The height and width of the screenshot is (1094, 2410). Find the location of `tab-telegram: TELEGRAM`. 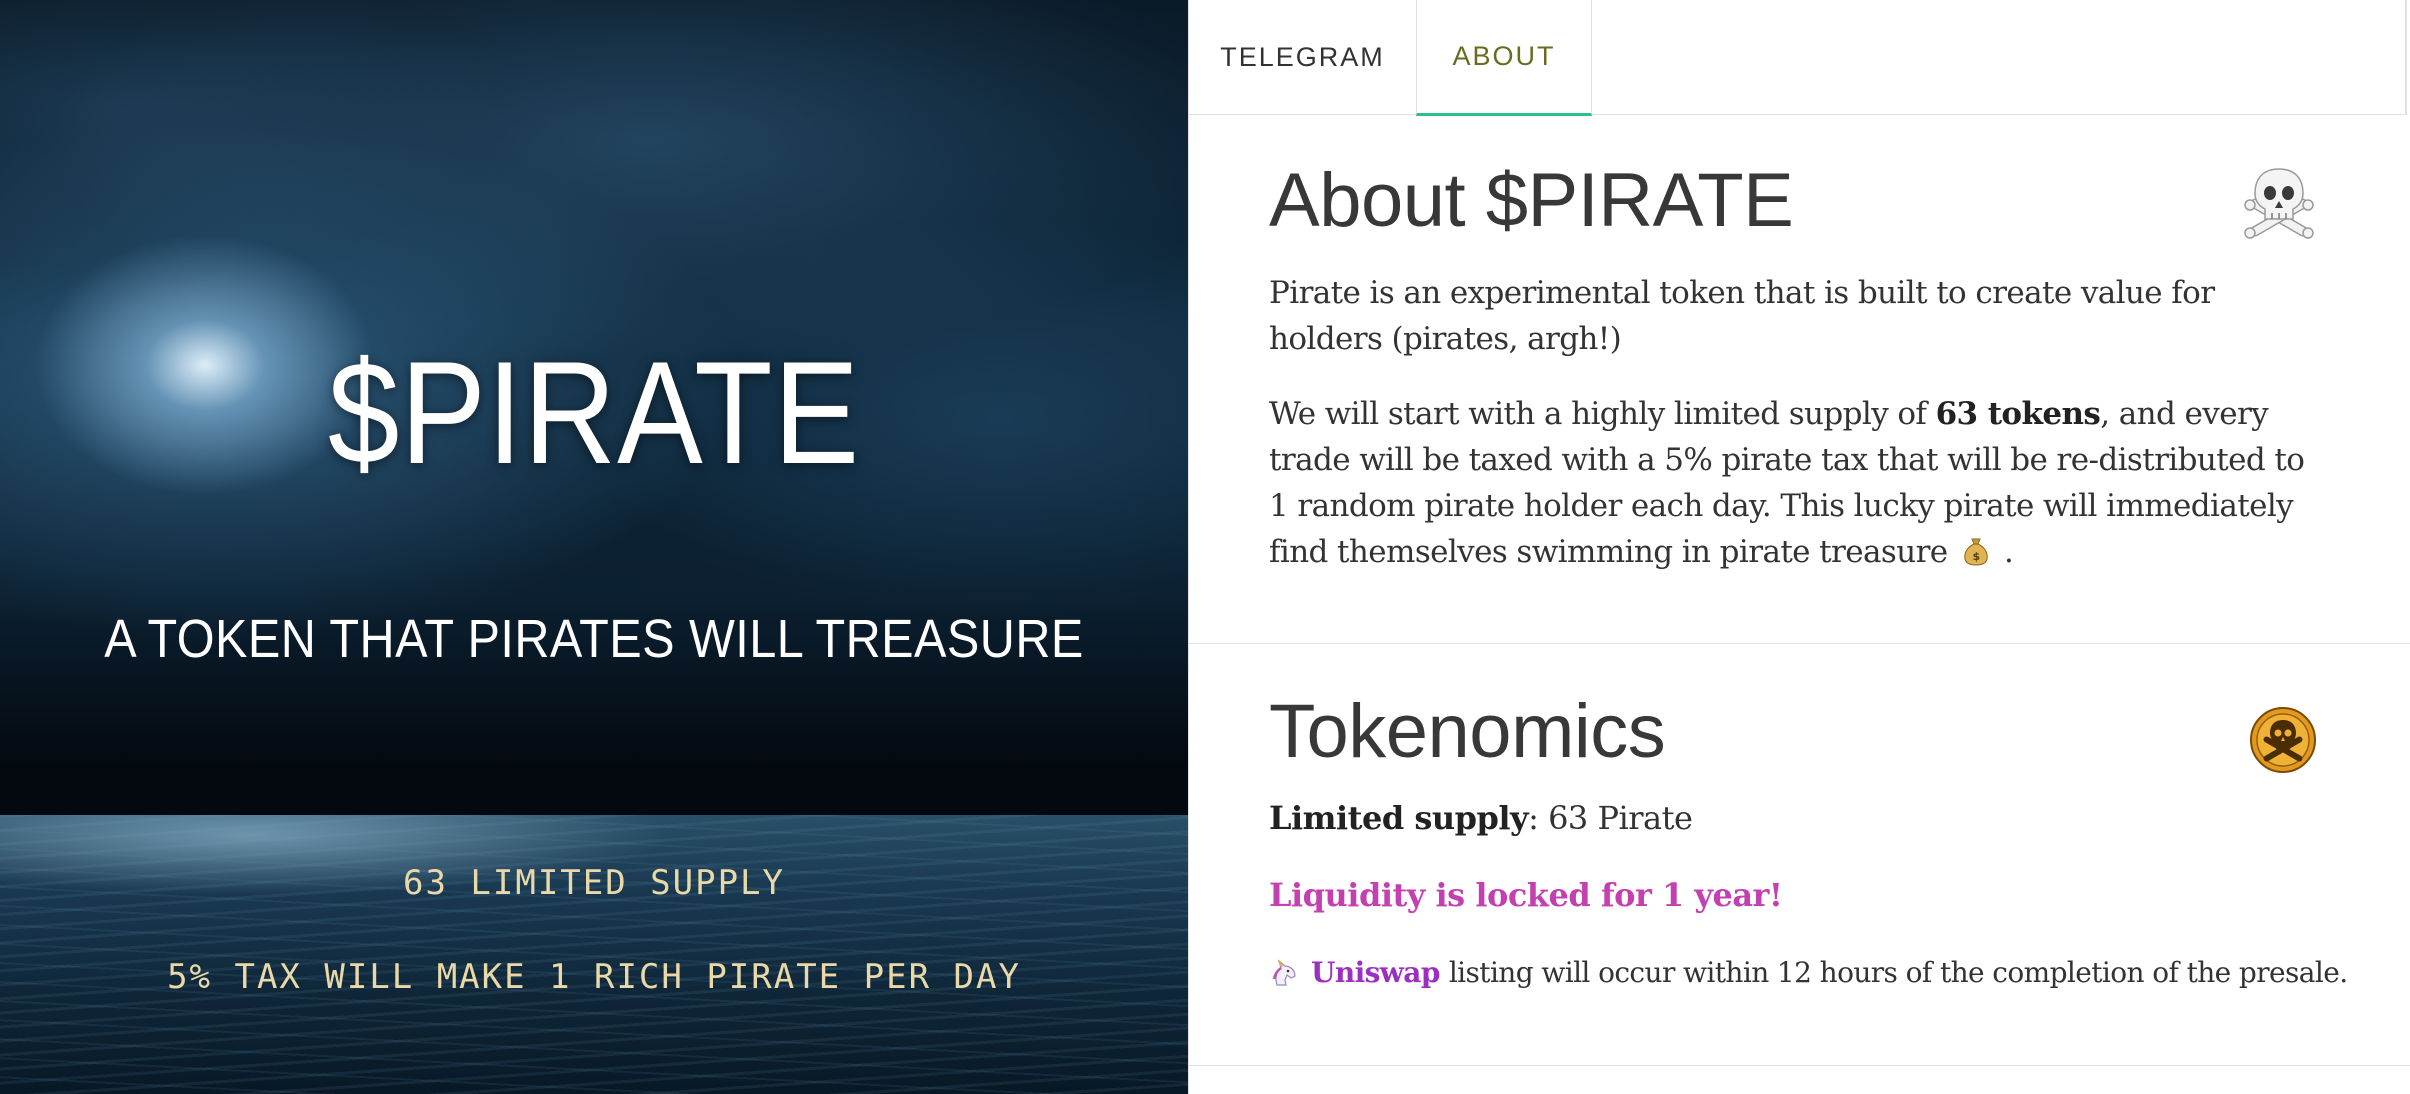

tab-telegram: TELEGRAM is located at coordinates (1302, 57).